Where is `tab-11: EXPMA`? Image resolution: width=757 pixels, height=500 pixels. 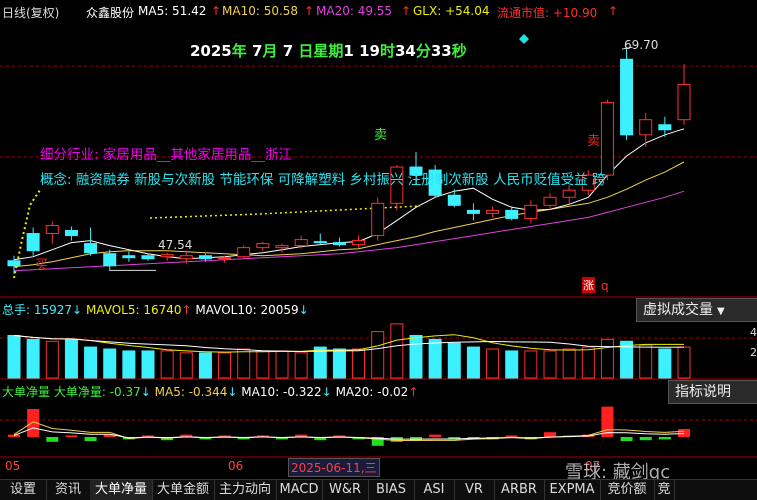 tab-11: EXPMA is located at coordinates (572, 490).